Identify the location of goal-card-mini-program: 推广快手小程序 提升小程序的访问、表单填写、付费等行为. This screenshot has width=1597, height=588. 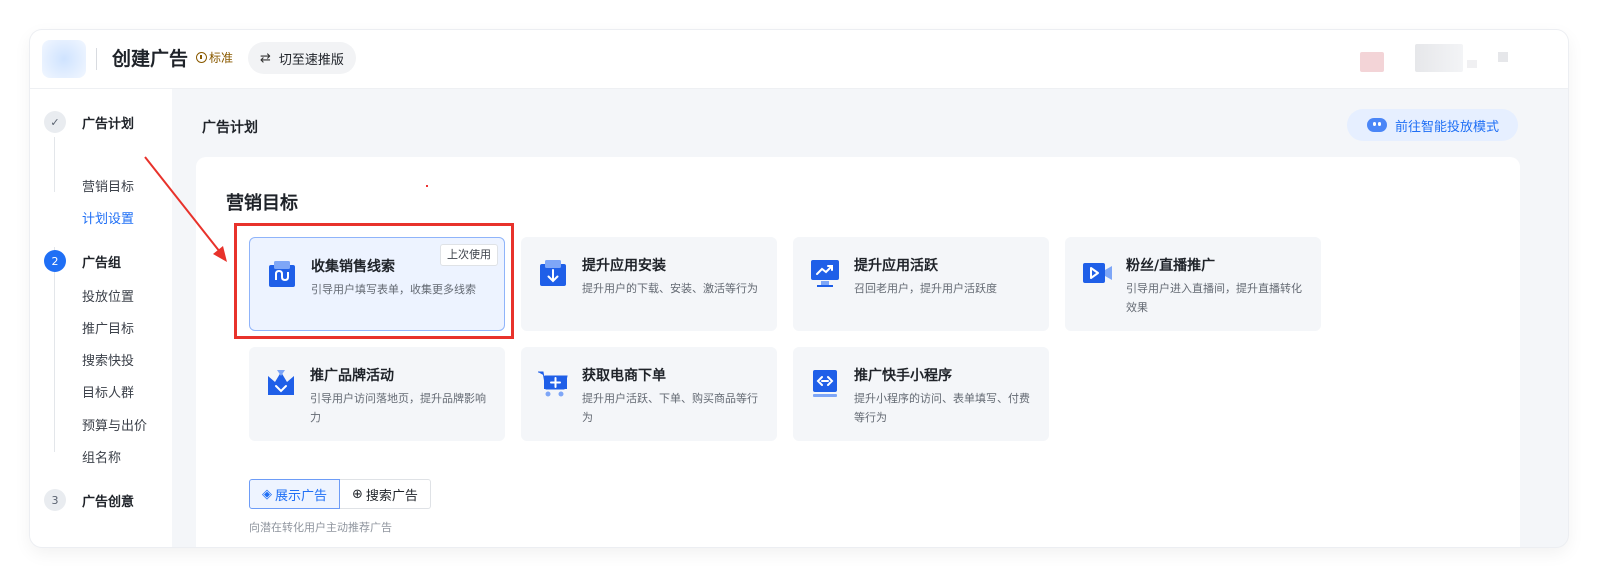
(921, 394).